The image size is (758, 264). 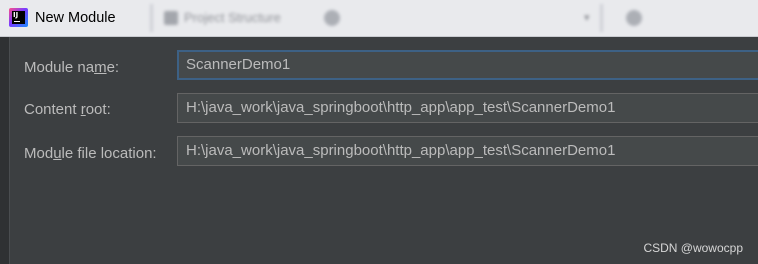 What do you see at coordinates (454, 18) in the screenshot?
I see `background-window-titlebar: Project Structure ▾` at bounding box center [454, 18].